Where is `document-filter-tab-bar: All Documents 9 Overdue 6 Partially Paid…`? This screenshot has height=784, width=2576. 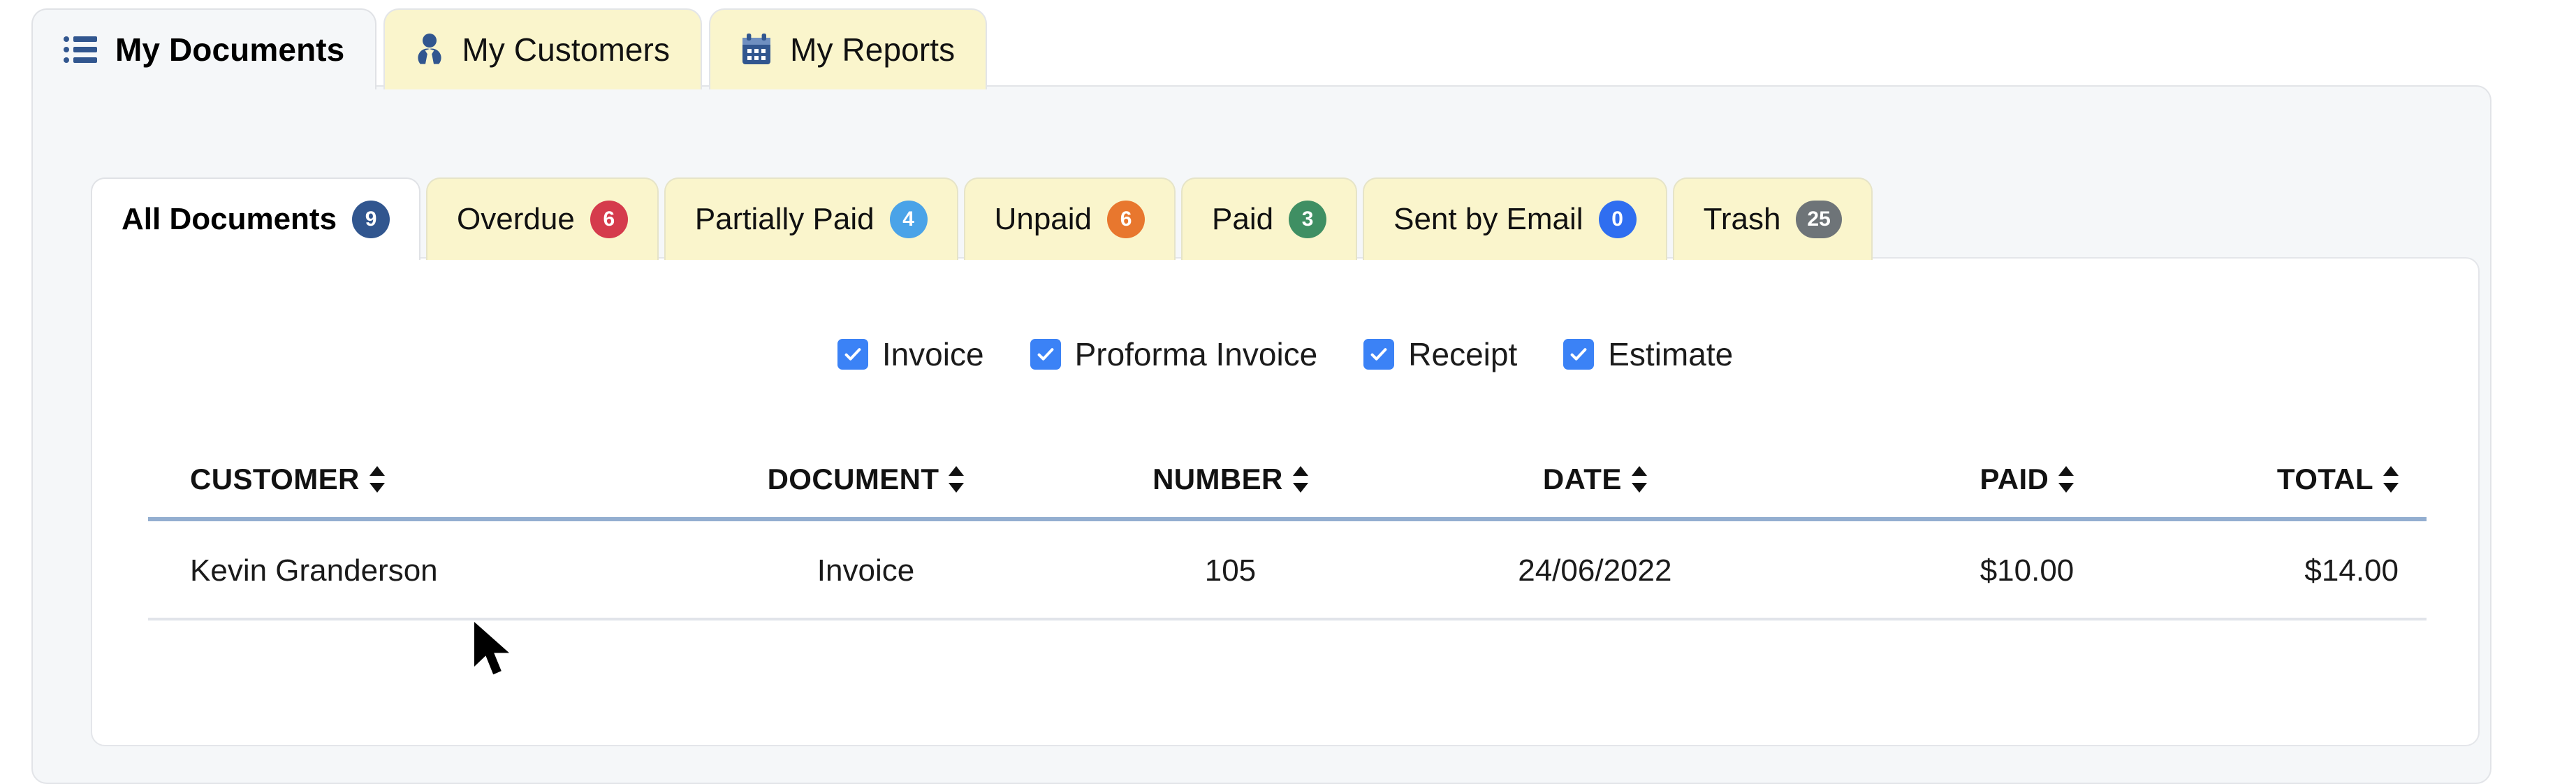 document-filter-tab-bar: All Documents 9 Overdue 6 Partially Paid… is located at coordinates (985, 216).